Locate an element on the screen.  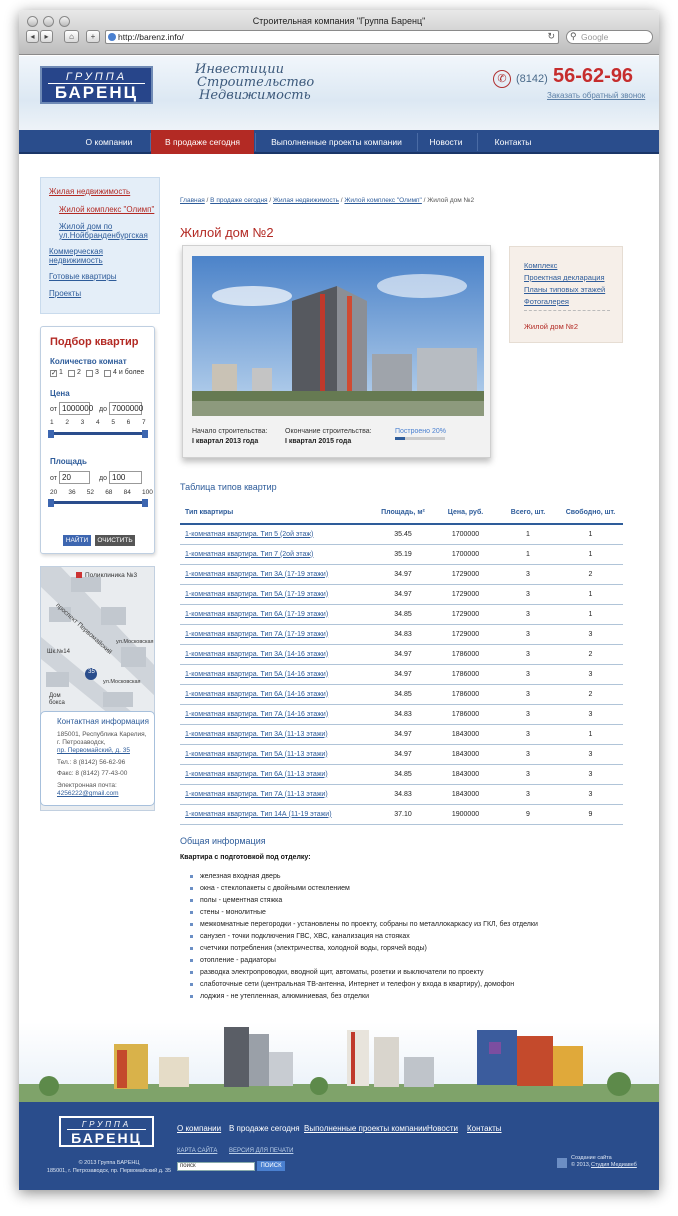
rooms-1-label: 1 is located at coordinates (61, 372).